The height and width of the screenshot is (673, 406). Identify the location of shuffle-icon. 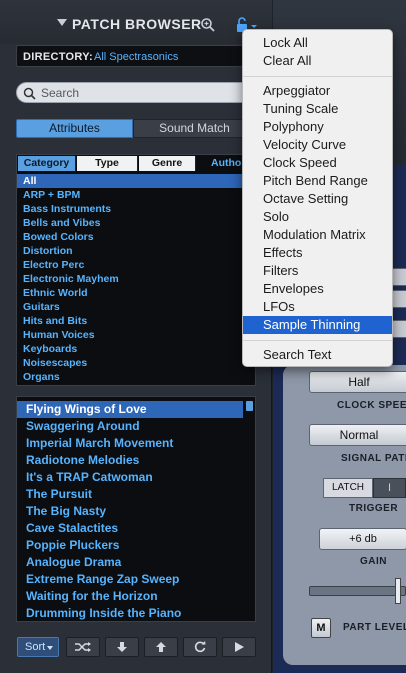
(83, 647).